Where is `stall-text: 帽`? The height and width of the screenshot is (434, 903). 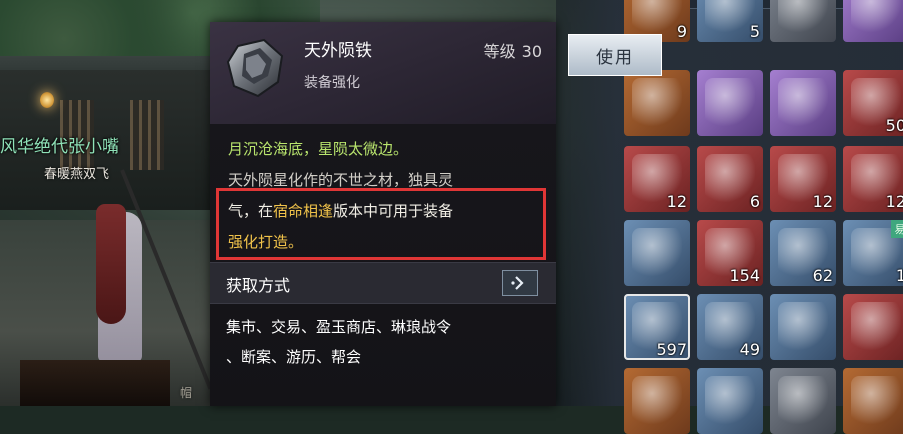 stall-text: 帽 is located at coordinates (186, 393).